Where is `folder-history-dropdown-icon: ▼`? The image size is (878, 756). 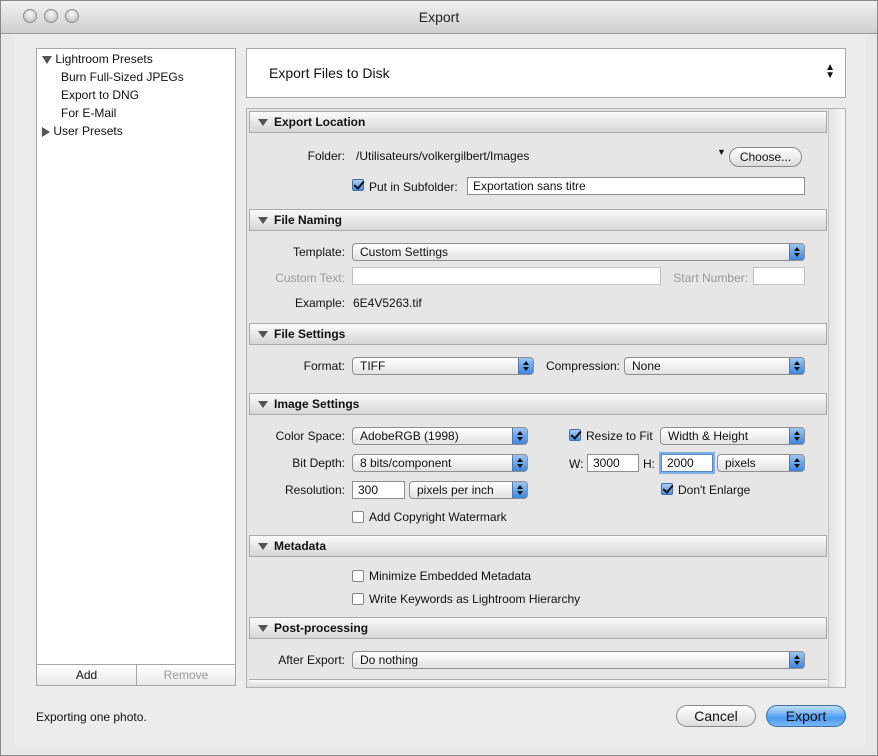
folder-history-dropdown-icon: ▼ is located at coordinates (721, 152).